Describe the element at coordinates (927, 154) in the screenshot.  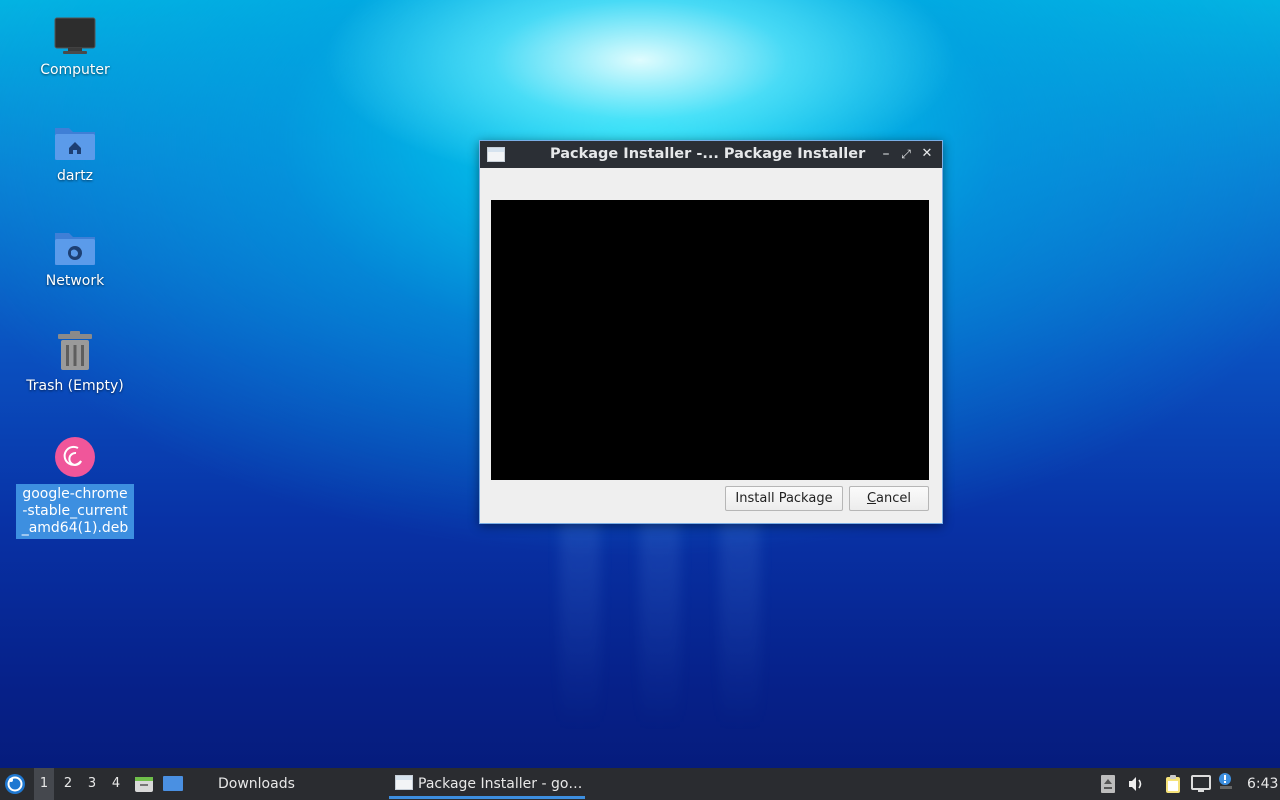
I see `close-button: ✕` at that location.